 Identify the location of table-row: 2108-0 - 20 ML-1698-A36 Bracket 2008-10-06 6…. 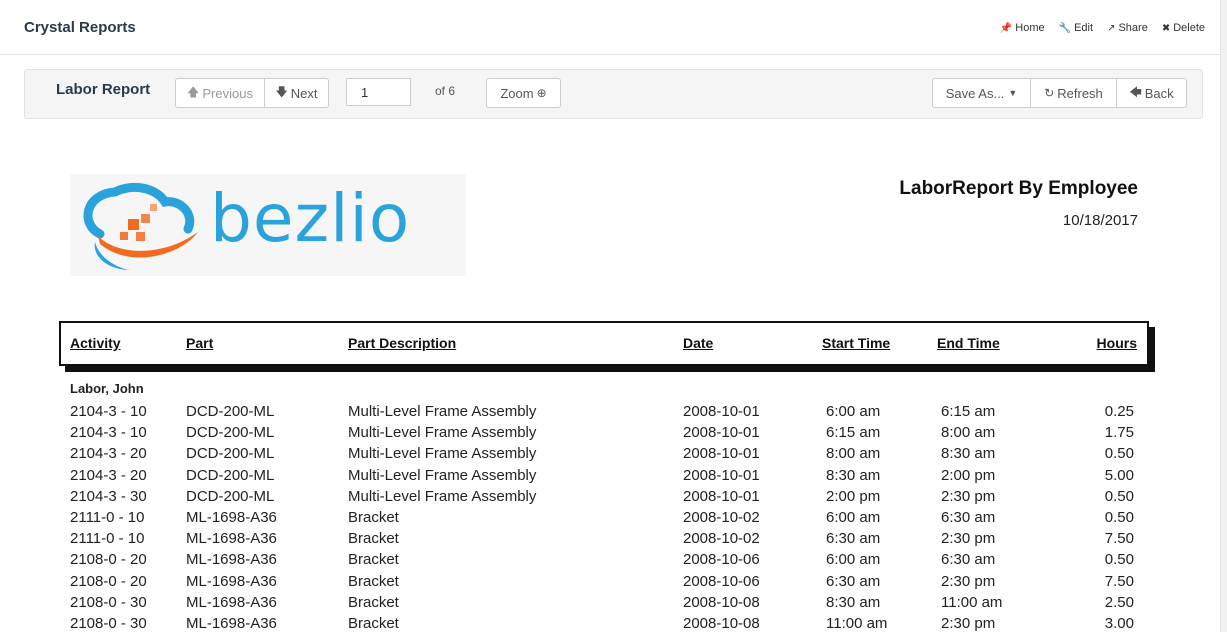
(610, 583).